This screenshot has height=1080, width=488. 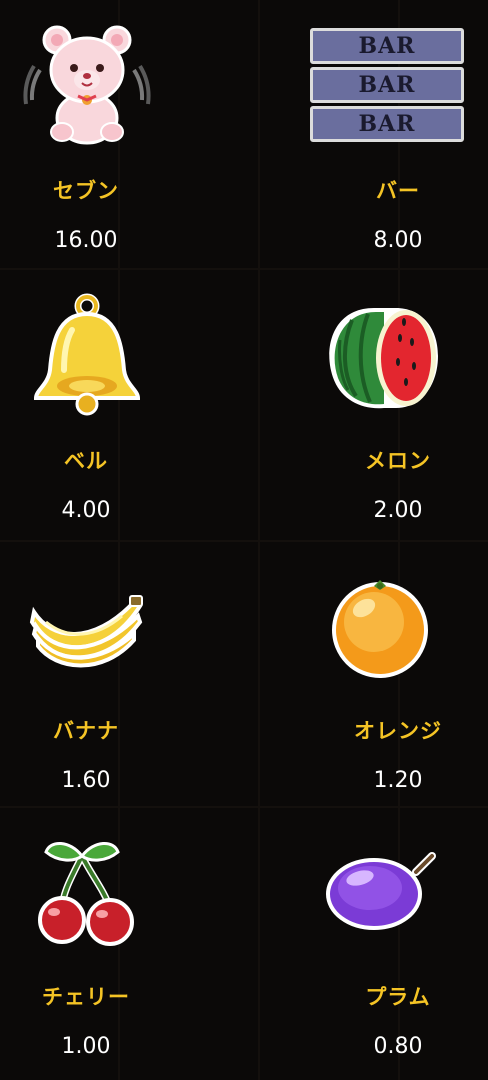 What do you see at coordinates (398, 997) in the screenshot?
I see `item-name: プラム` at bounding box center [398, 997].